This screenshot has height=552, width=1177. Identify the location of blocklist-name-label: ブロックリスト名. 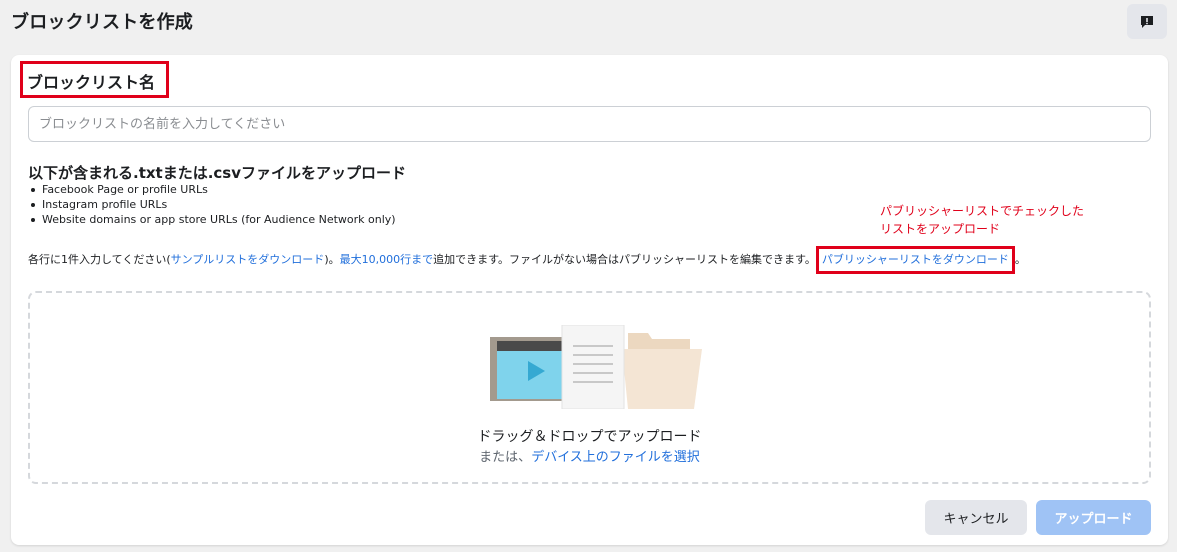
(91, 82).